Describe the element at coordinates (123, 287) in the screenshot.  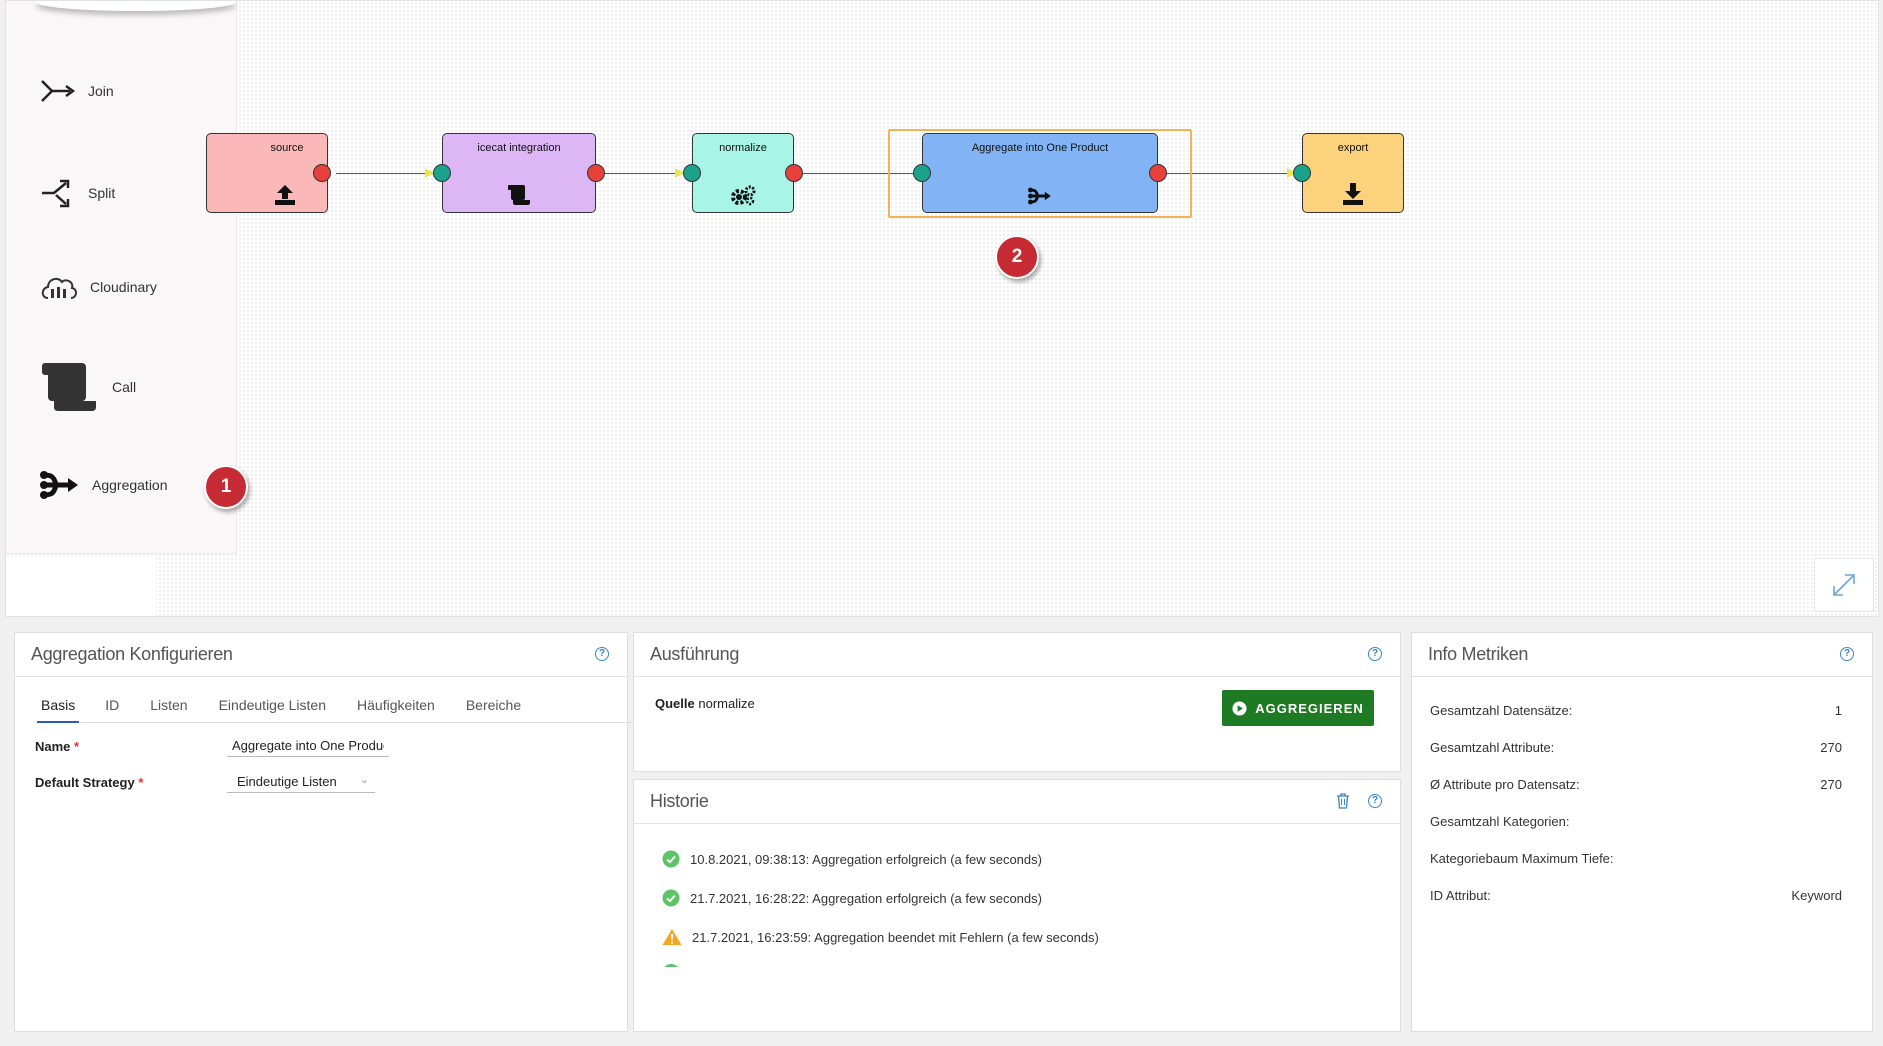
I see `palette-item-label: Cloudinary` at that location.